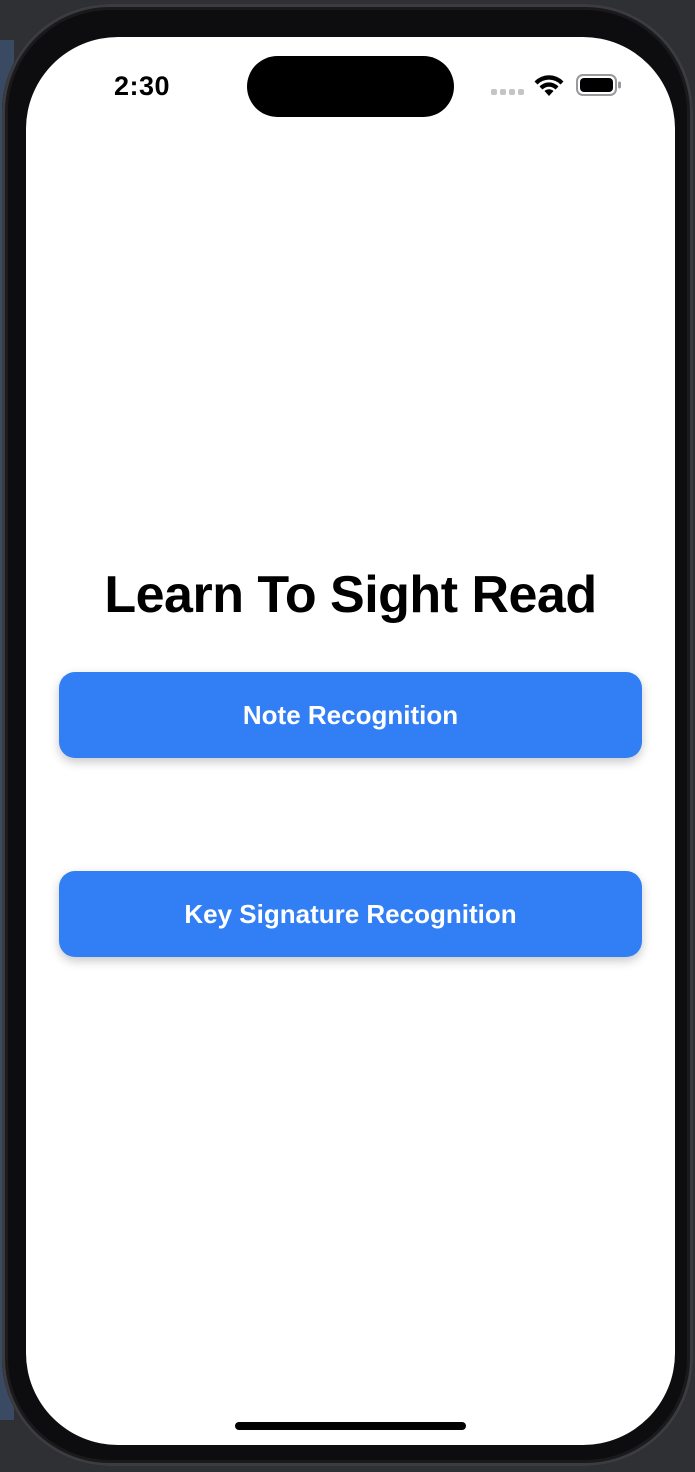 This screenshot has width=695, height=1472. What do you see at coordinates (508, 93) in the screenshot?
I see `cellular-signal-icon` at bounding box center [508, 93].